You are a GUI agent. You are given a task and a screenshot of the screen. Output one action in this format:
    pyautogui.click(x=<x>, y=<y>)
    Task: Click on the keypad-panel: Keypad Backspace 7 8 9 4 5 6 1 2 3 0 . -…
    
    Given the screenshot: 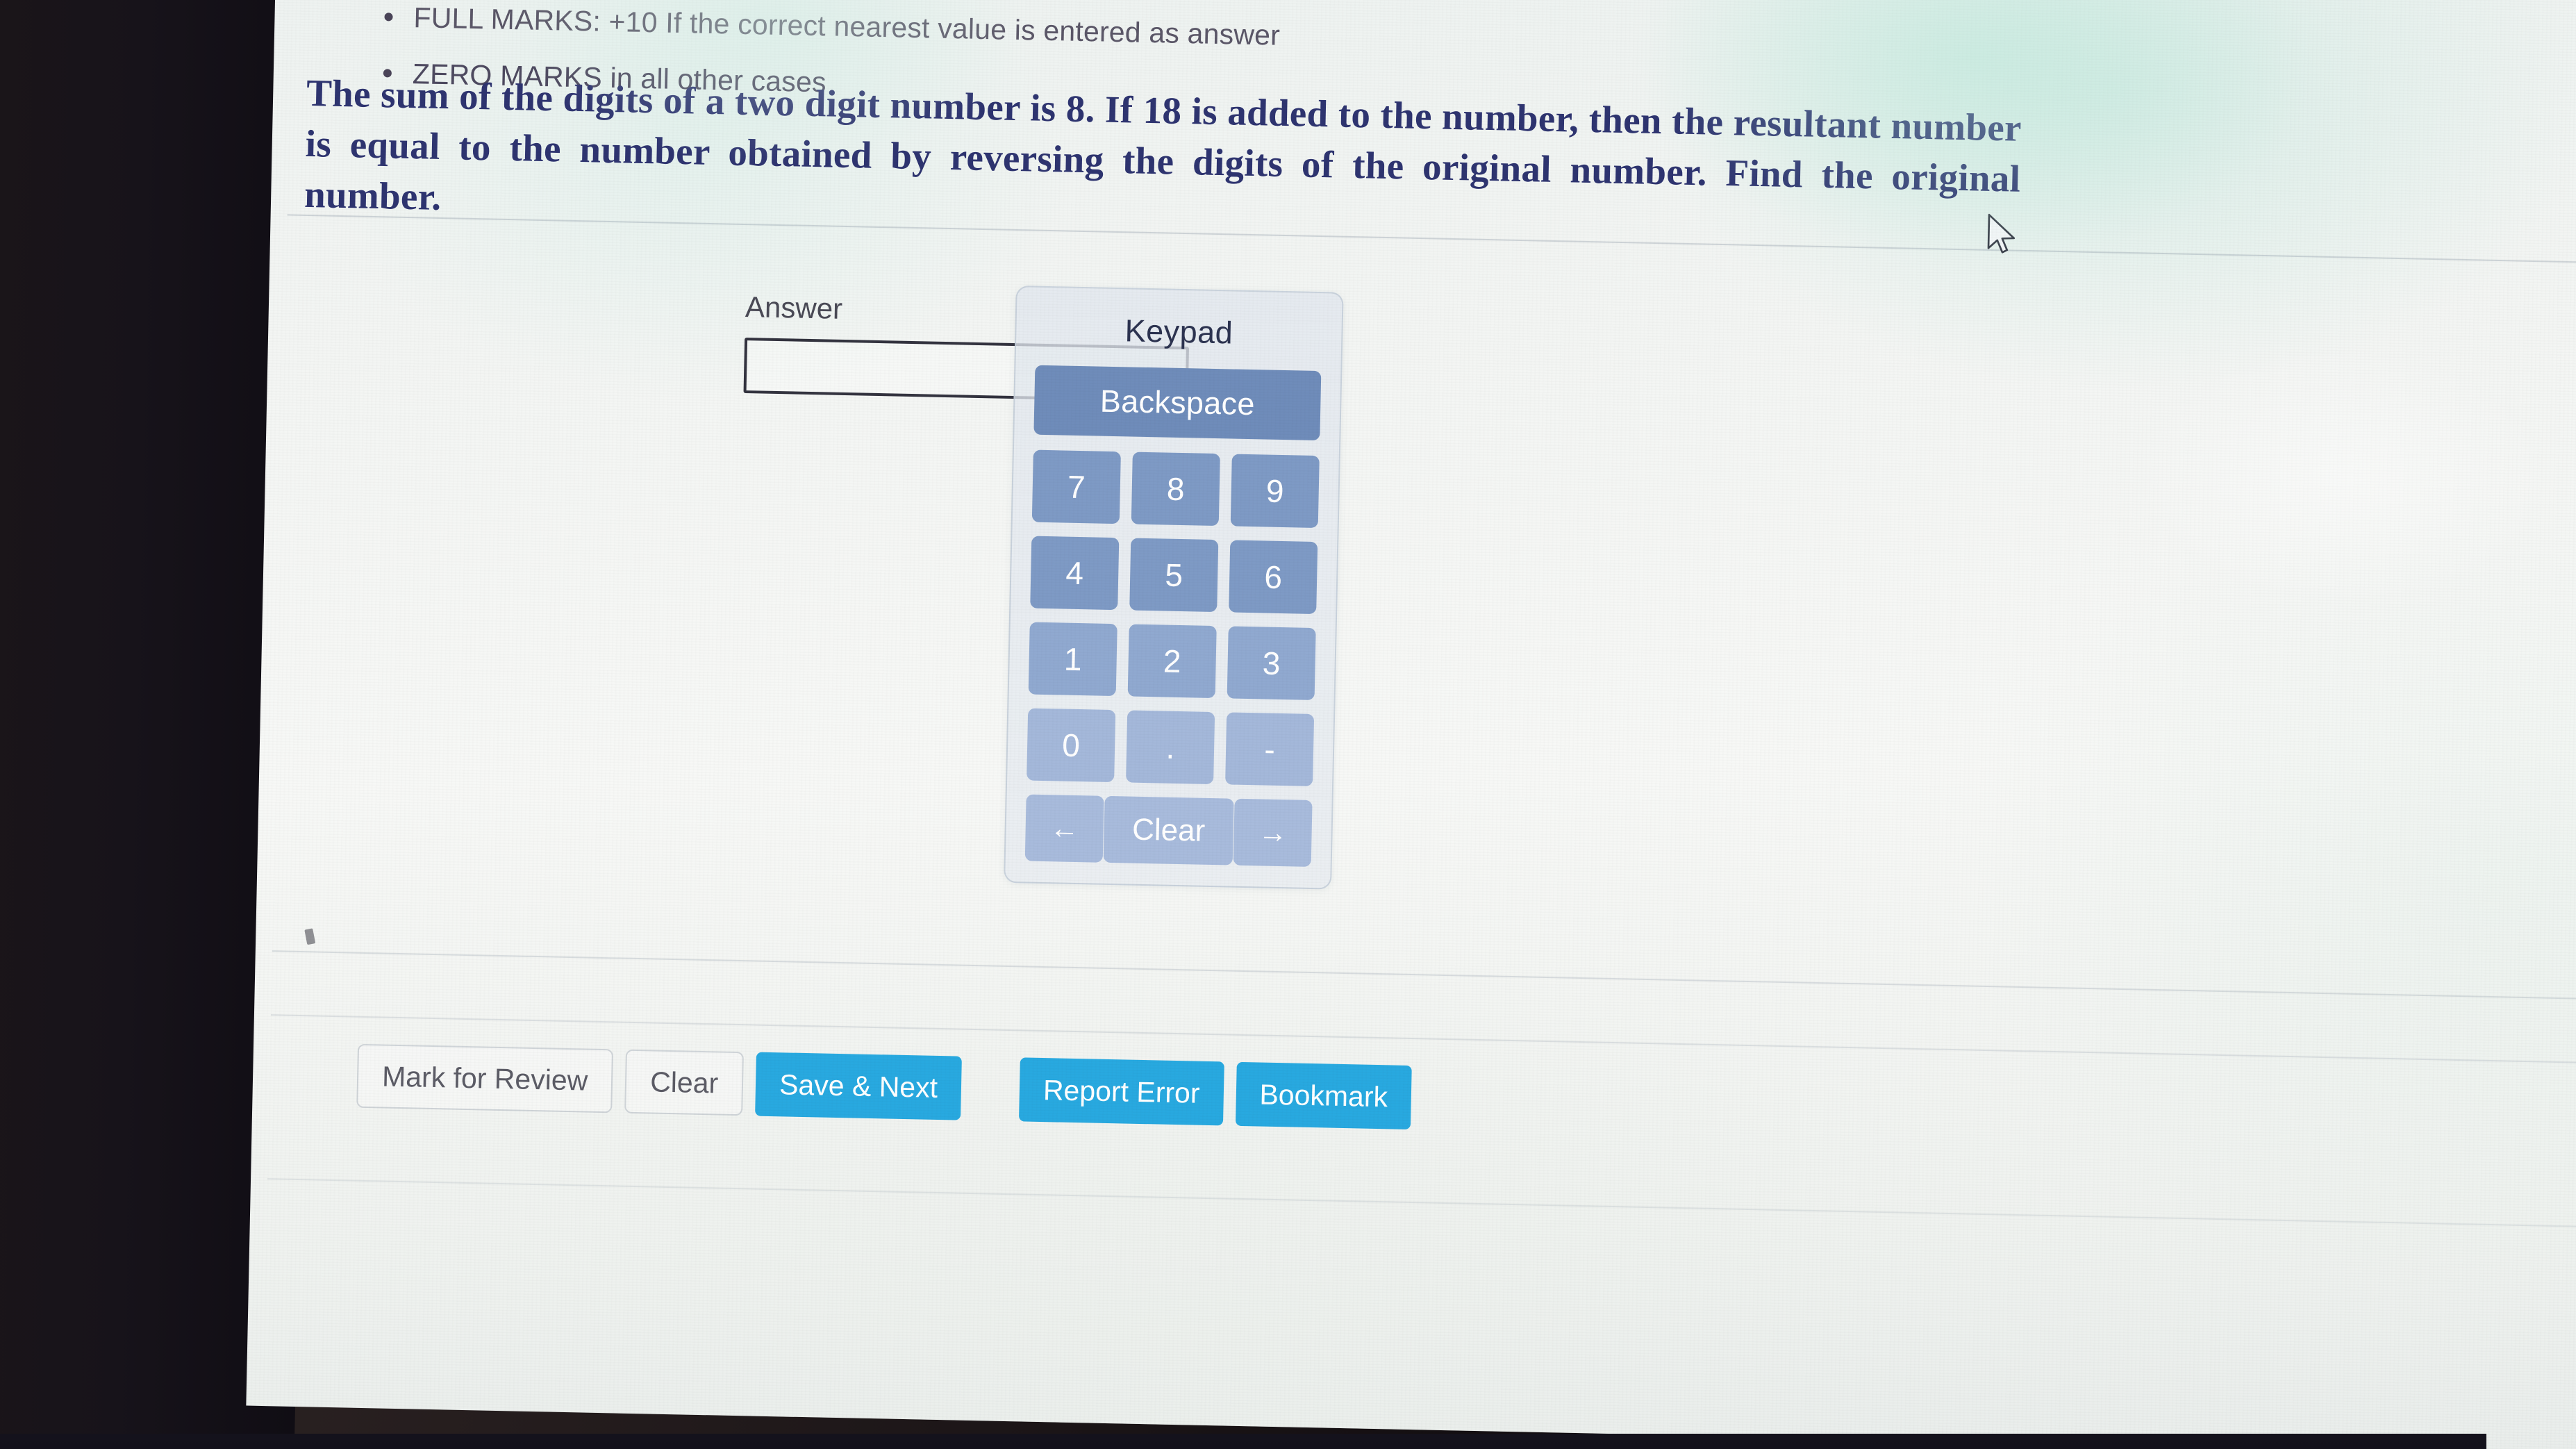 What is the action you would take?
    pyautogui.click(x=1174, y=587)
    